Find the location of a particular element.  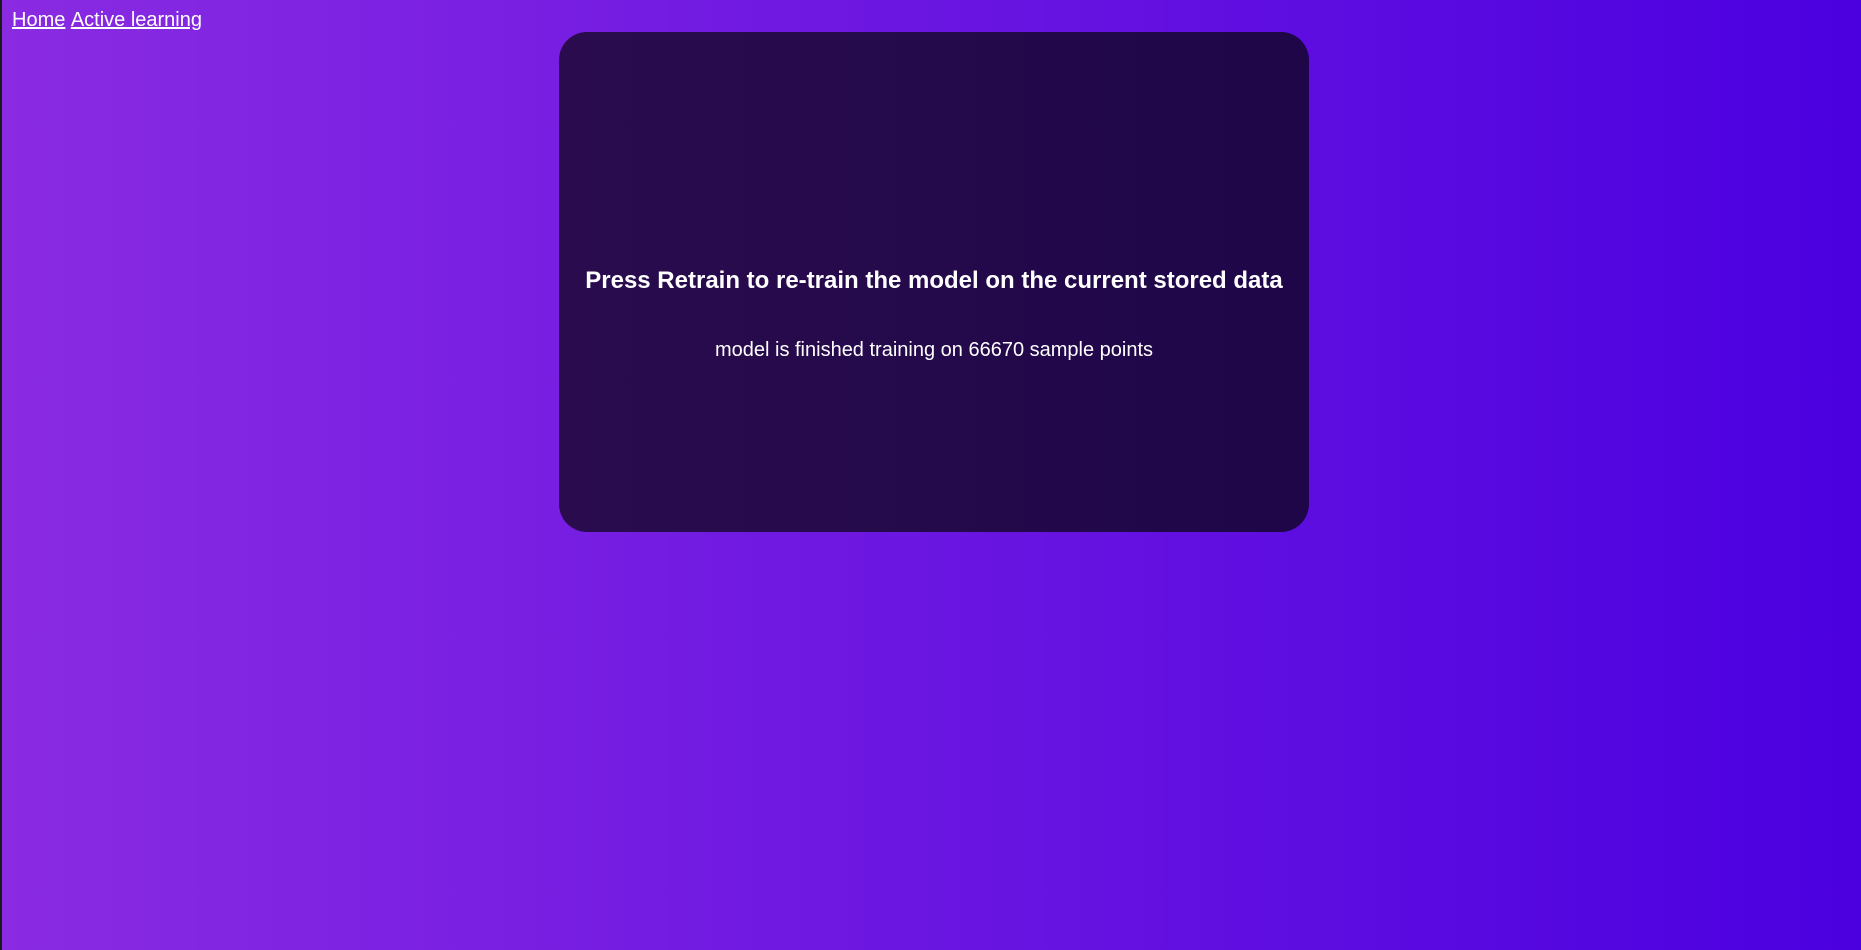

active-learning-link: Active learning is located at coordinates (136, 20).